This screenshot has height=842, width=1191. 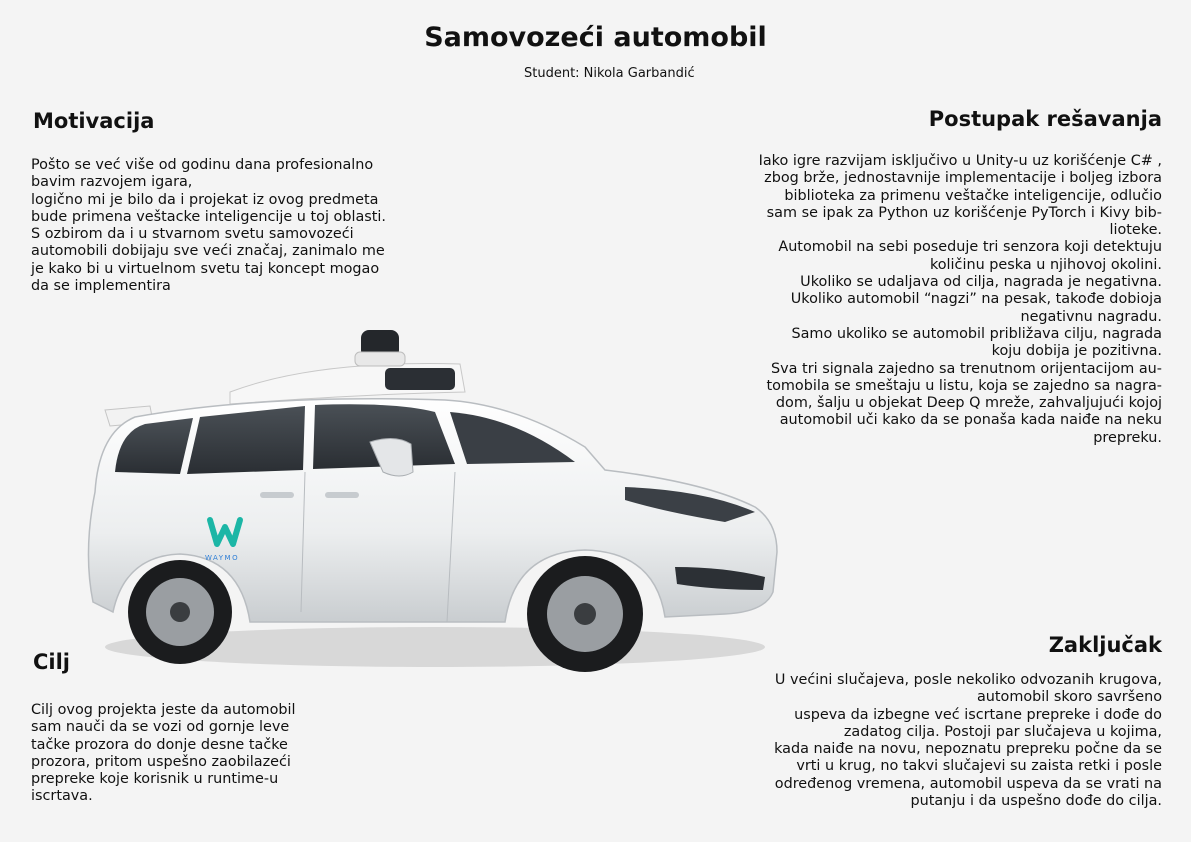 I want to click on text-line: prepreku., so click(x=1127, y=437).